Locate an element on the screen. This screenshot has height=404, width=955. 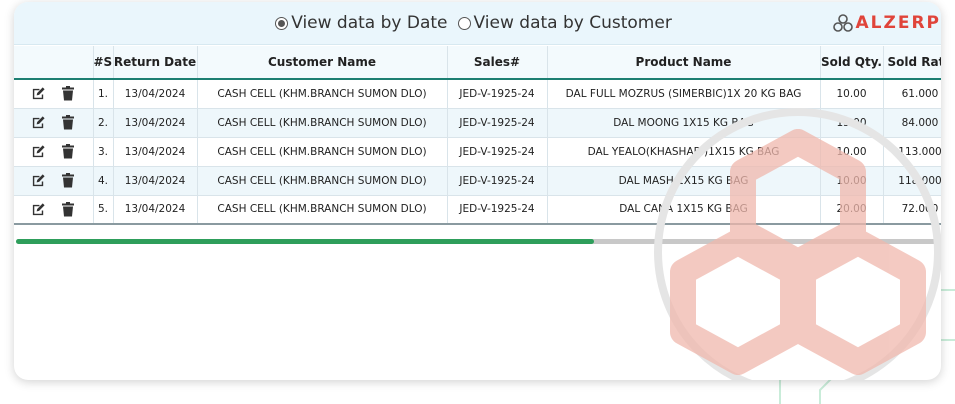
cell-sl: 2. is located at coordinates (103, 123).